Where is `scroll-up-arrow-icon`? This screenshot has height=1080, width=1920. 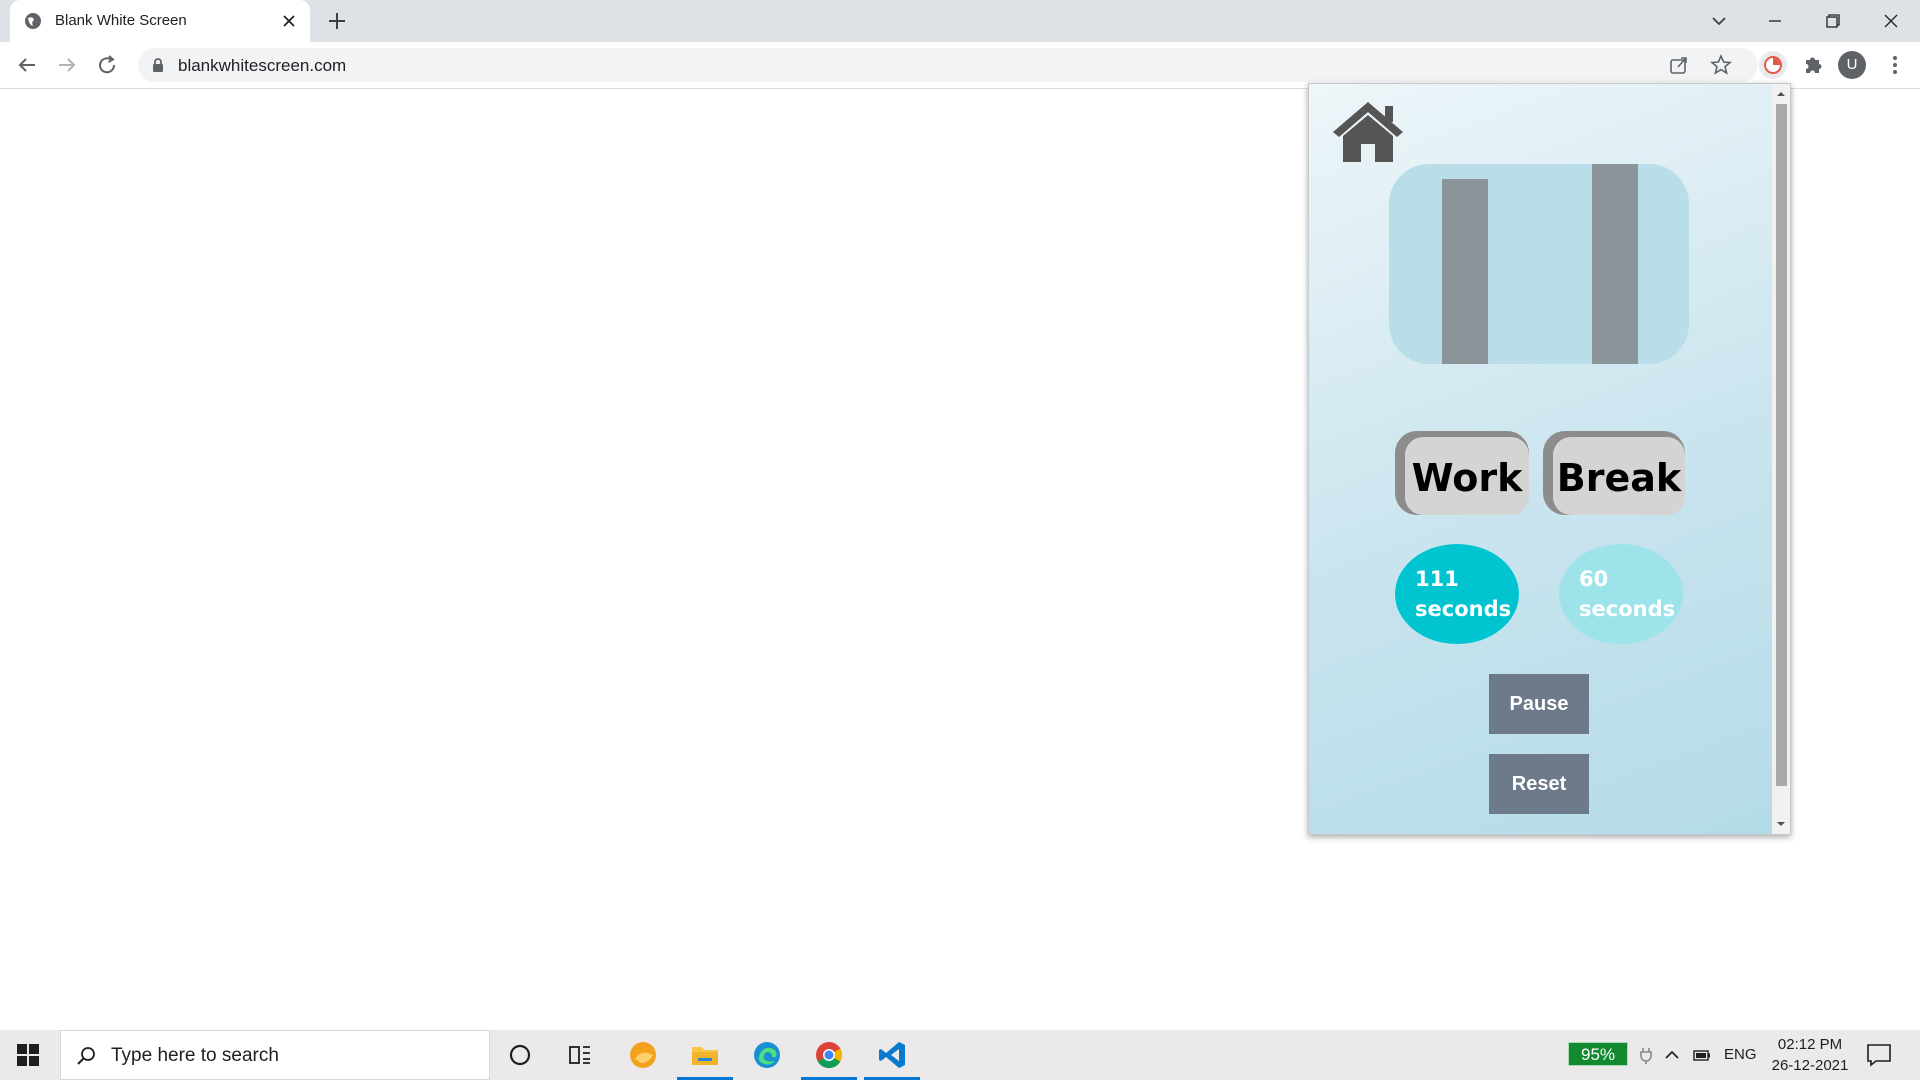 scroll-up-arrow-icon is located at coordinates (1781, 94).